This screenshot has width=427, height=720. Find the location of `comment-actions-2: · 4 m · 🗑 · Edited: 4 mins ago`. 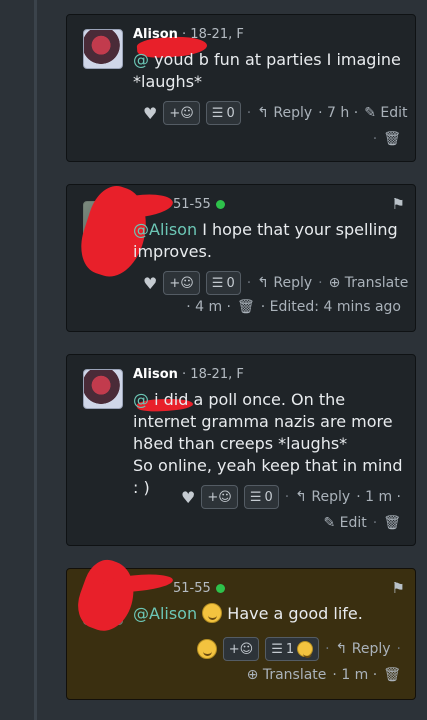

comment-actions-2: · 4 m · 🗑 · Edited: 4 mins ago is located at coordinates (293, 307).